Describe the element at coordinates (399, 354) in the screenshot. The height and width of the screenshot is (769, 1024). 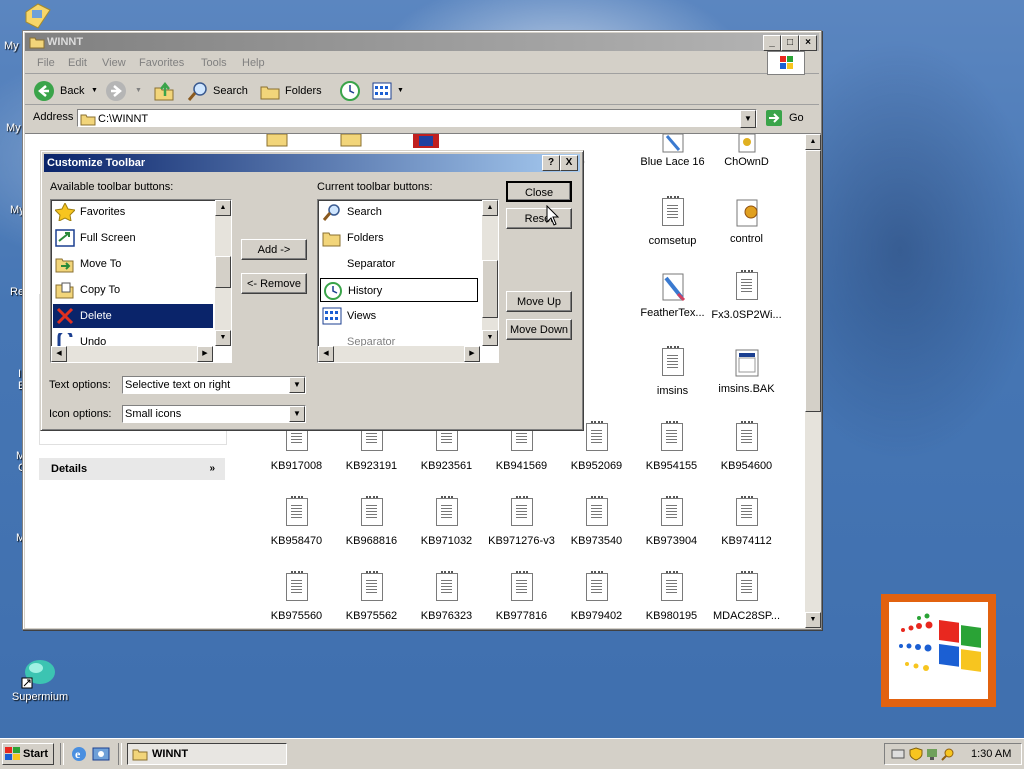
I see `current-hscroll: ◀ ▶` at that location.